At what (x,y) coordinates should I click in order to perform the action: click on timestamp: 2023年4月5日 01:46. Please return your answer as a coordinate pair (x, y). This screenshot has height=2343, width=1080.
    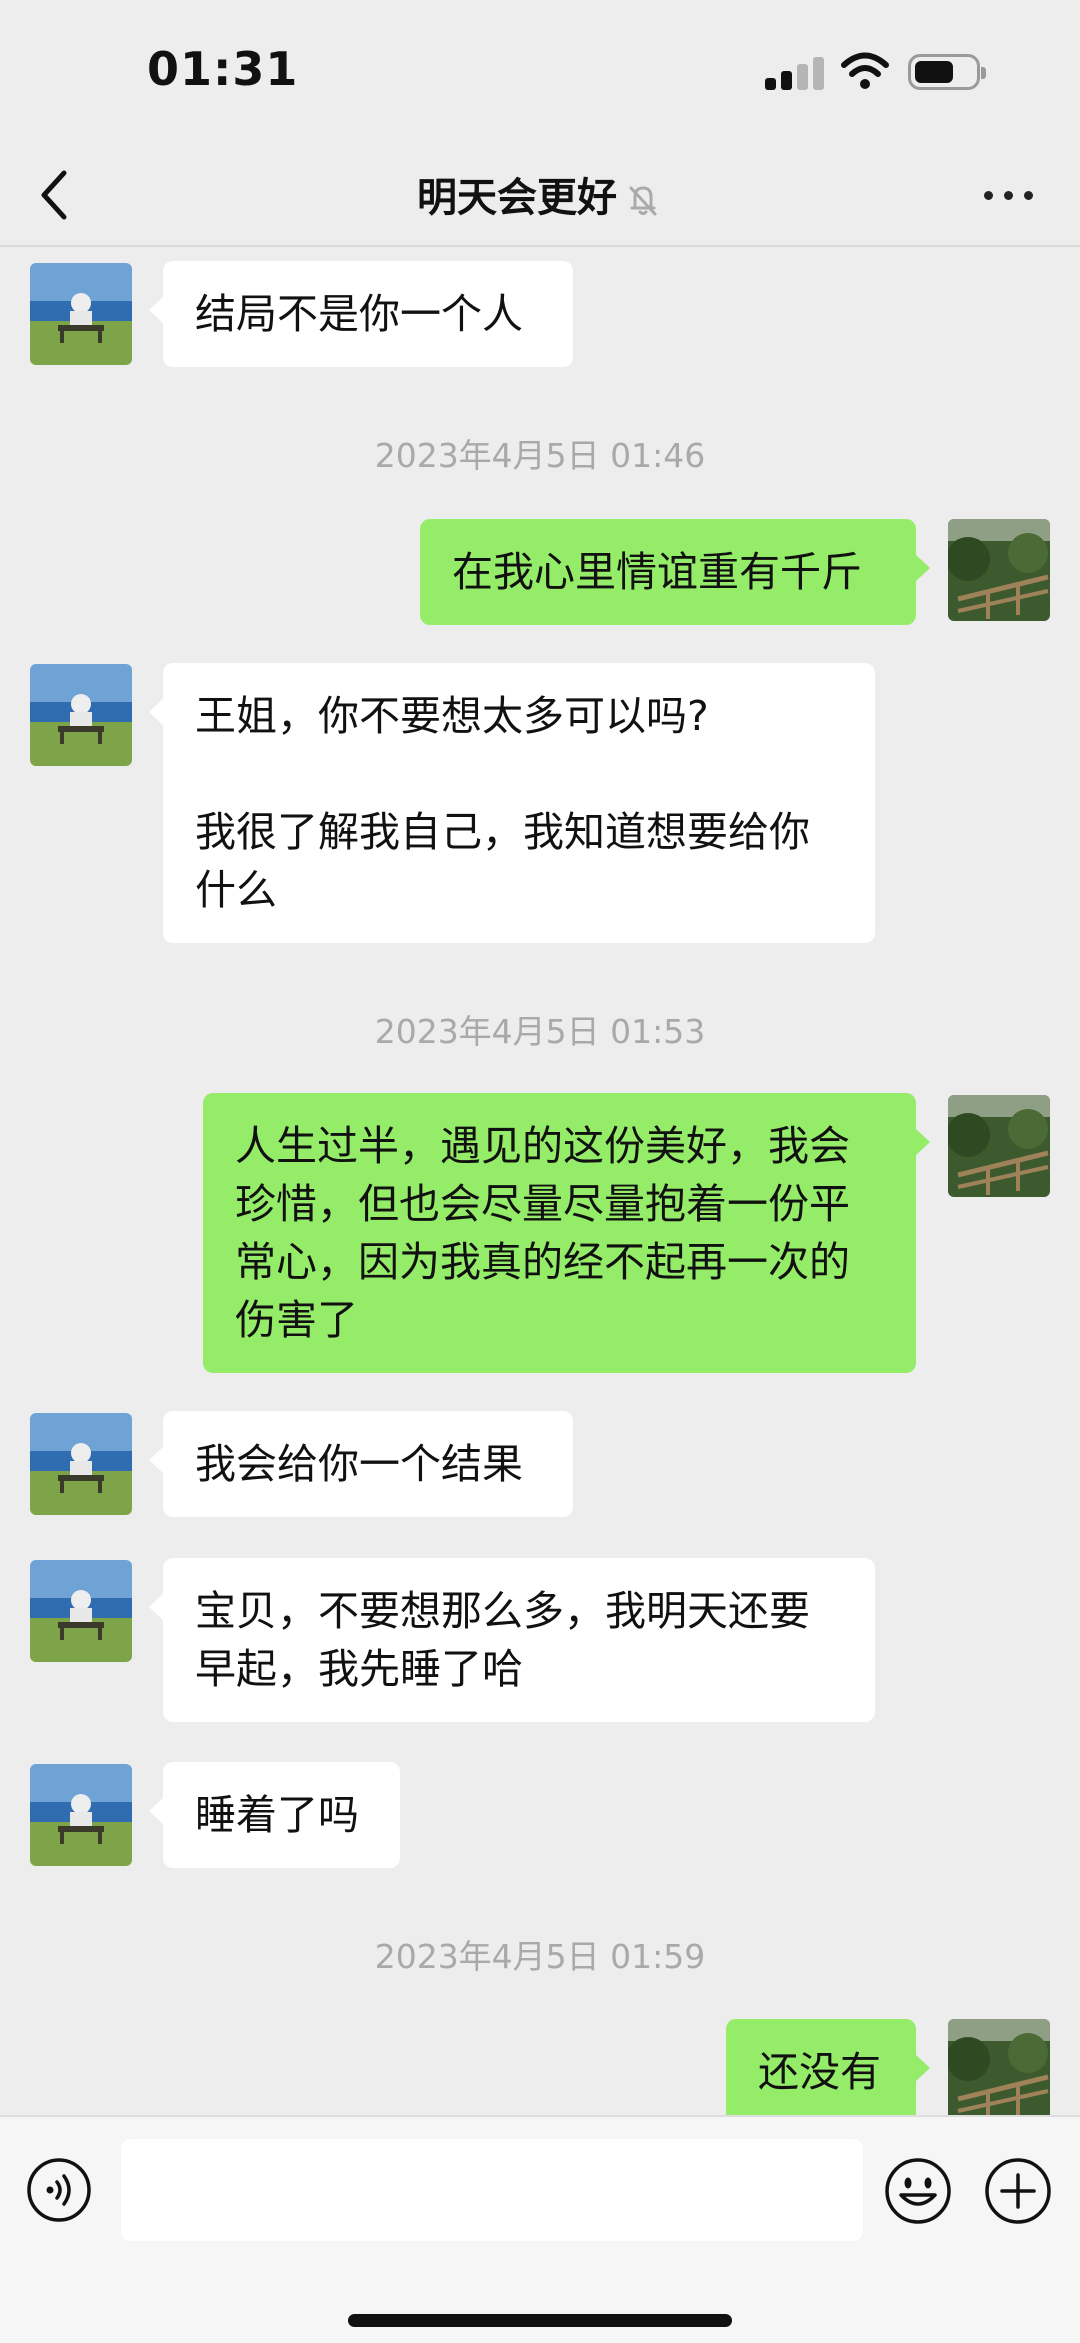
    Looking at the image, I should click on (540, 455).